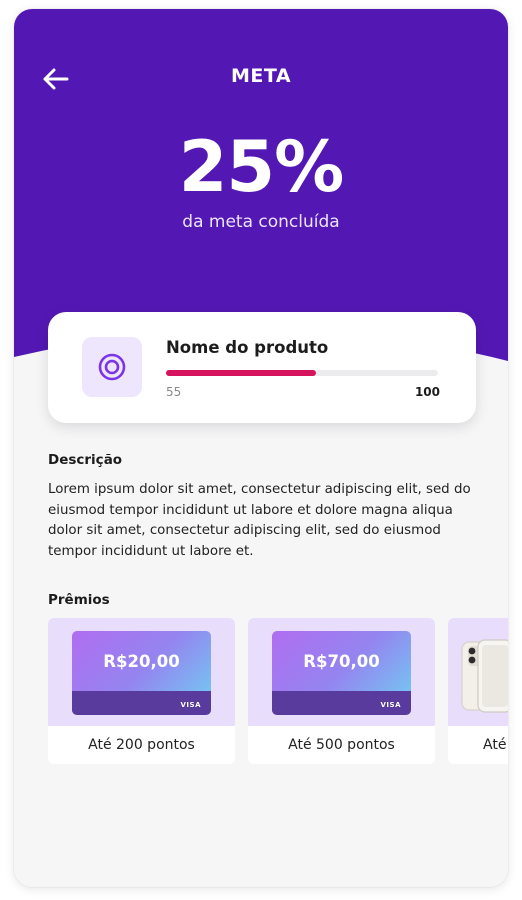  I want to click on phone-icon, so click(484, 676).